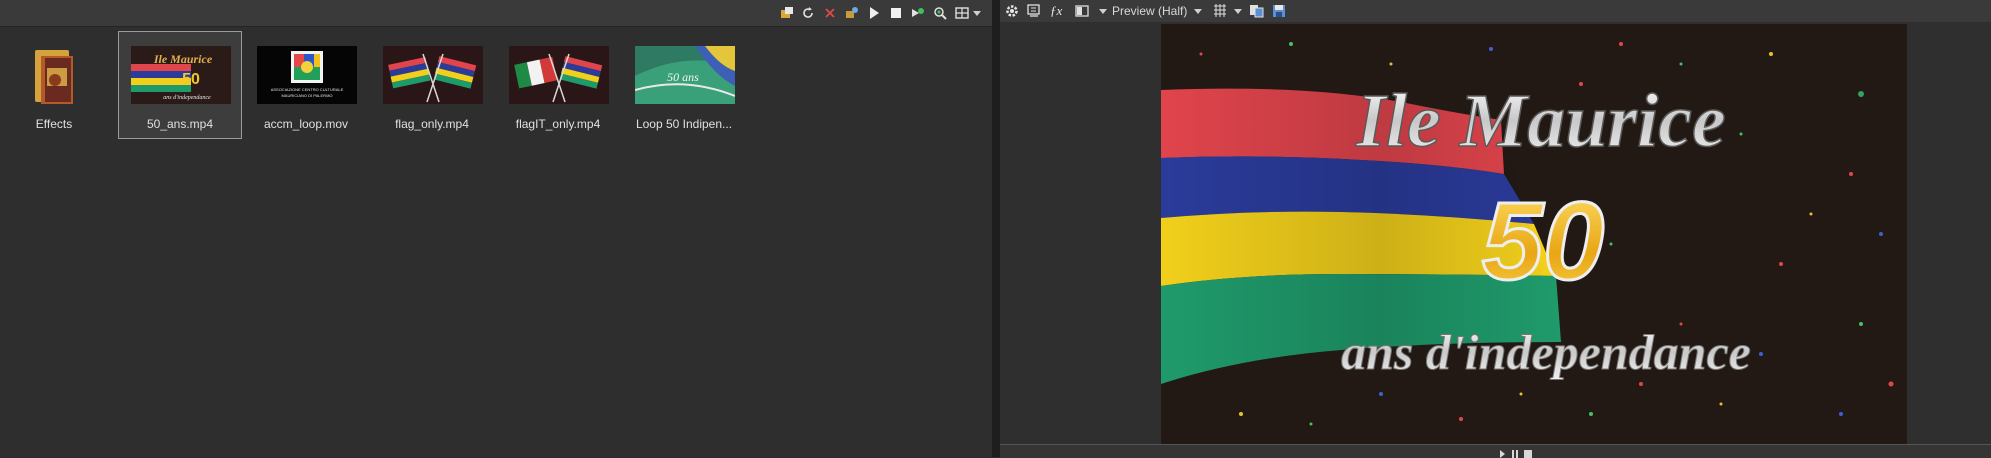 This screenshot has width=1991, height=458. What do you see at coordinates (1220, 11) in the screenshot?
I see `overlays-grid-icon` at bounding box center [1220, 11].